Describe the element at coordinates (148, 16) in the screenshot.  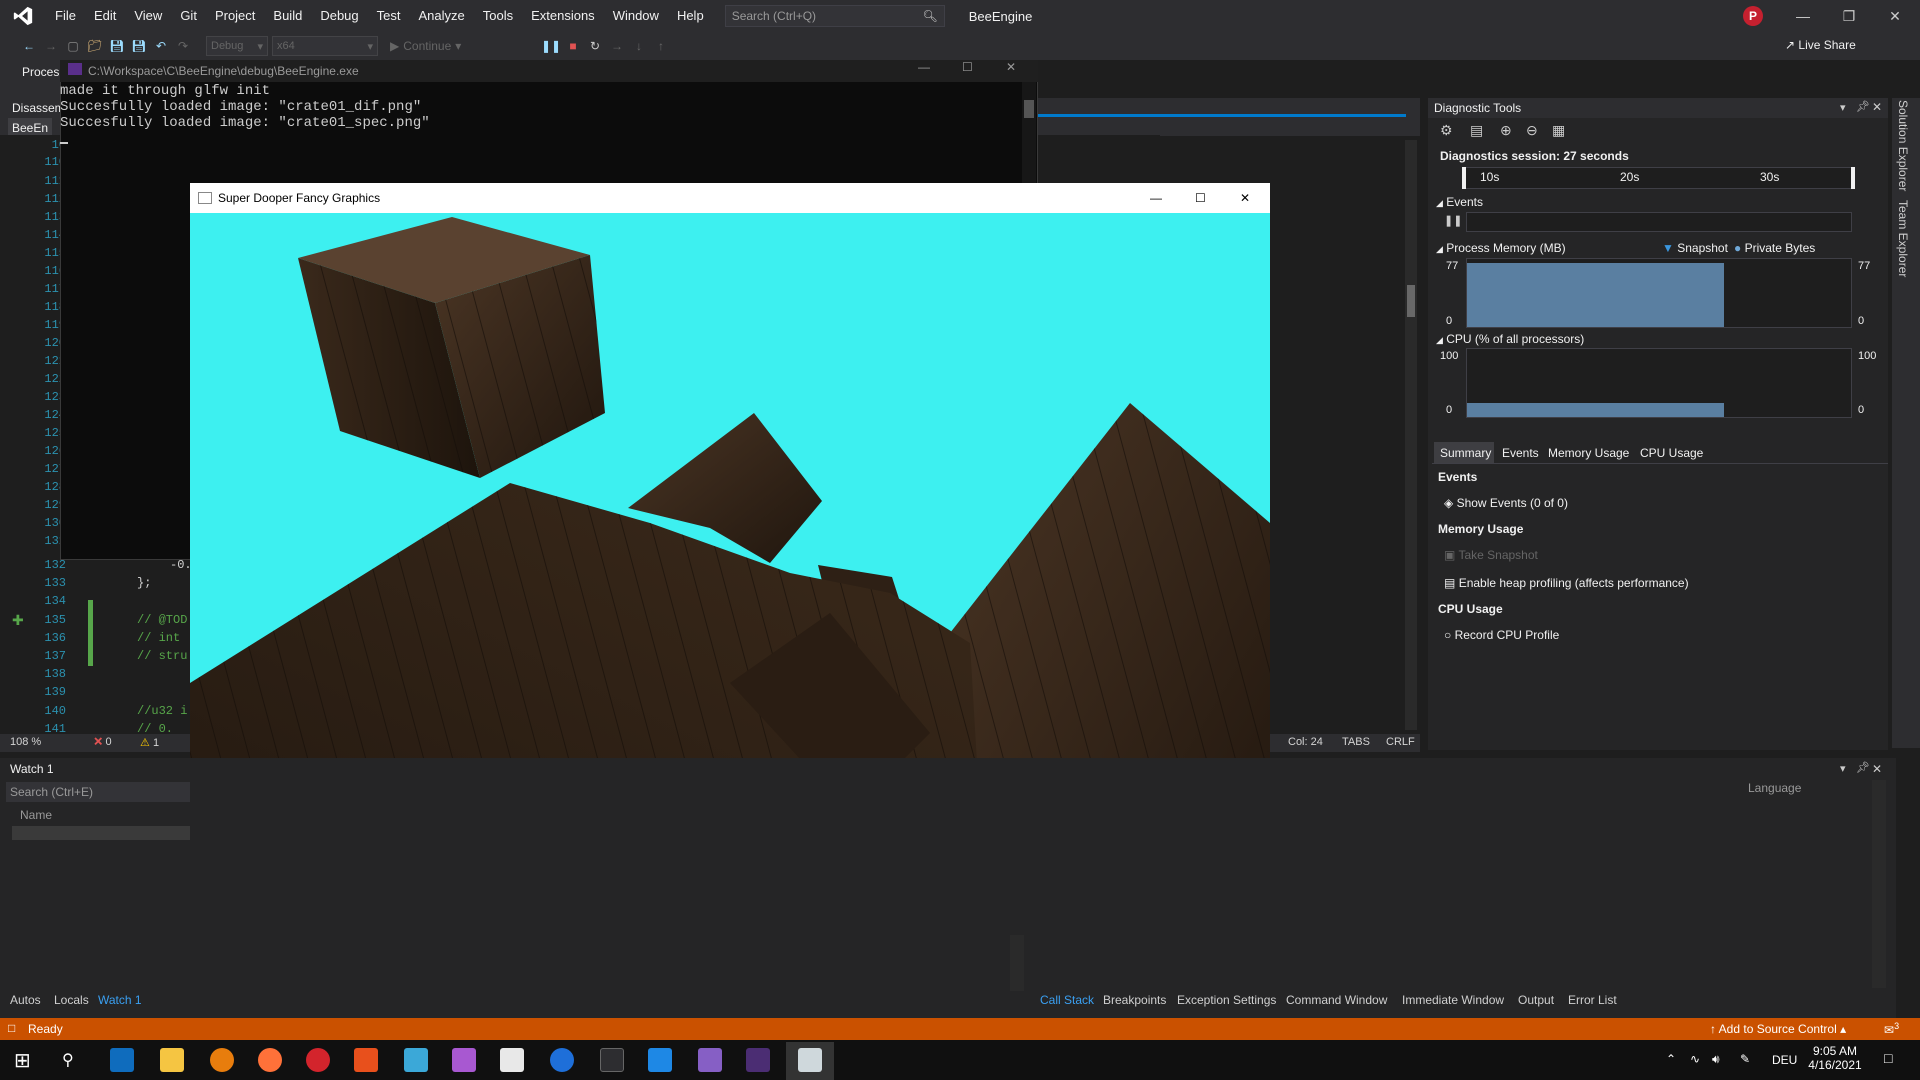
I see `menu-view: View` at that location.